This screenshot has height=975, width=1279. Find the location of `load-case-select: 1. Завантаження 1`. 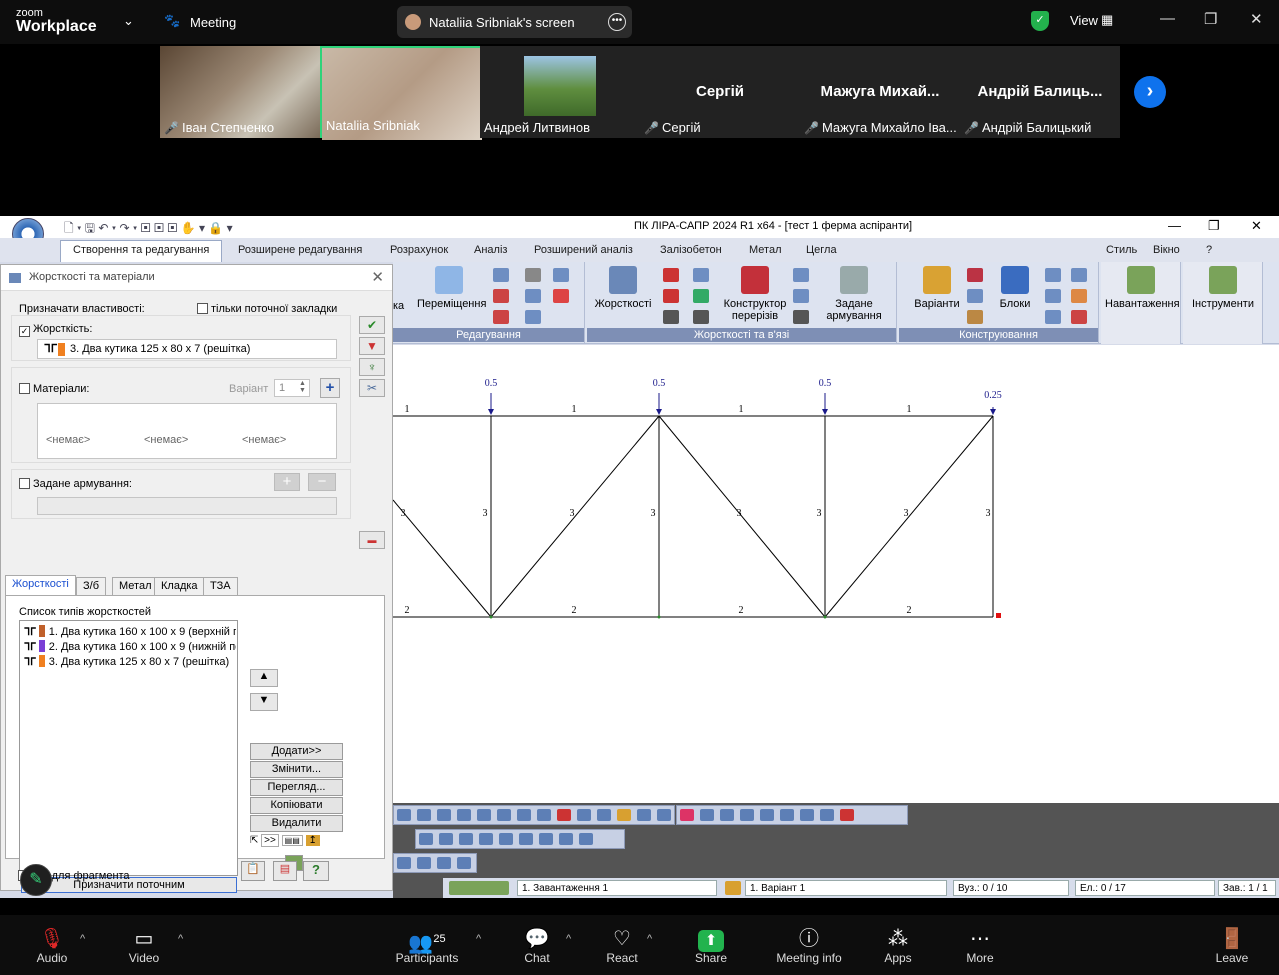

load-case-select: 1. Завантаження 1 is located at coordinates (617, 888).